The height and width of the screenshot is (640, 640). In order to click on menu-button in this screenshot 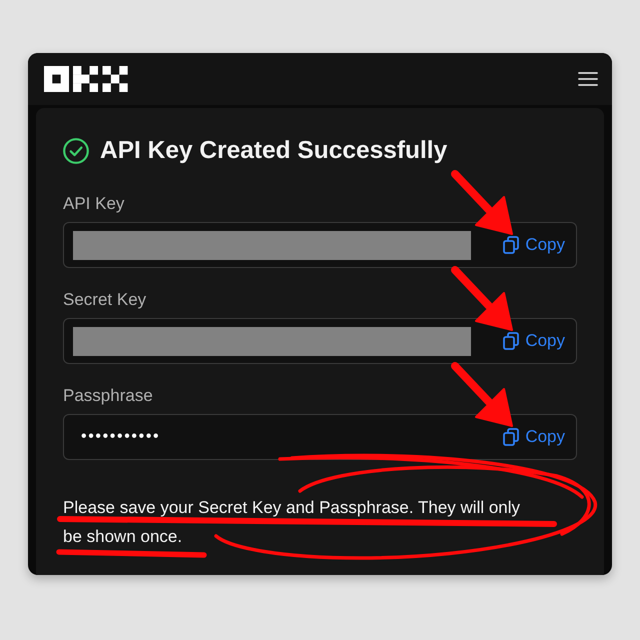, I will do `click(588, 79)`.